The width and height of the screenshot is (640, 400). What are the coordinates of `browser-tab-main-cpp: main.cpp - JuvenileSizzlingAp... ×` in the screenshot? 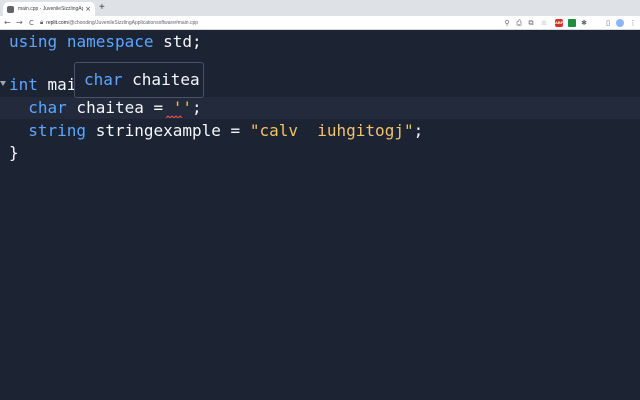 It's located at (49, 9).